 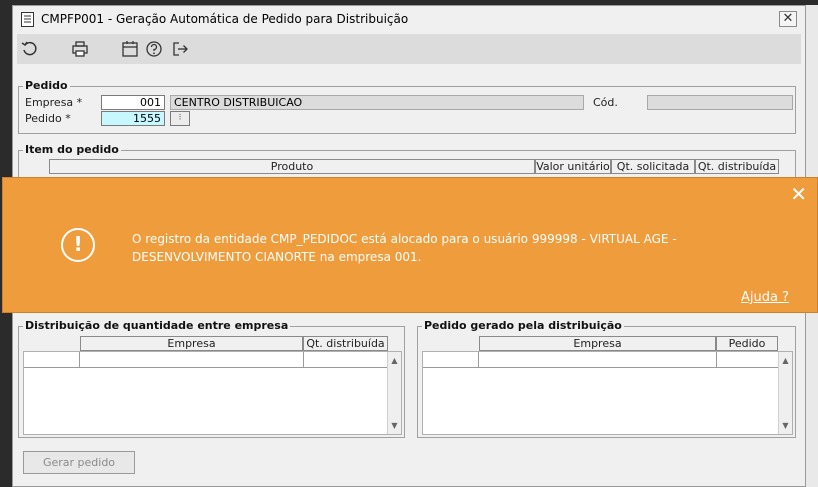 I want to click on col-qt-distribuida: Qt. distribuída, so click(x=737, y=166).